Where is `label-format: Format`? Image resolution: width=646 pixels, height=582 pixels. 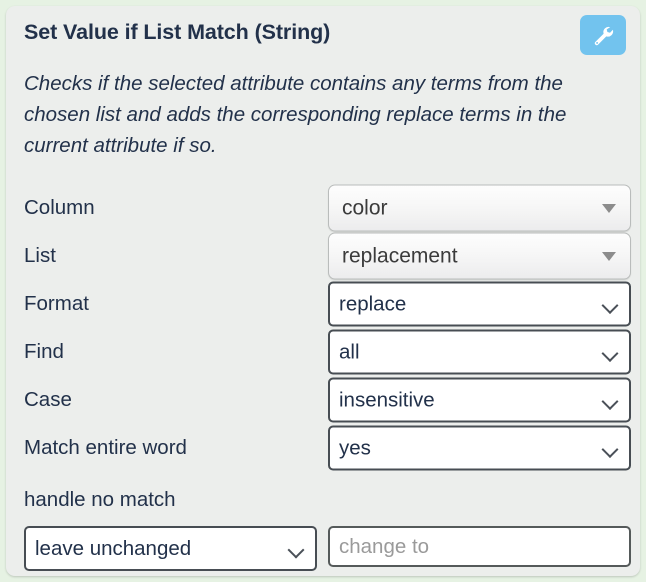
label-format: Format is located at coordinates (56, 303).